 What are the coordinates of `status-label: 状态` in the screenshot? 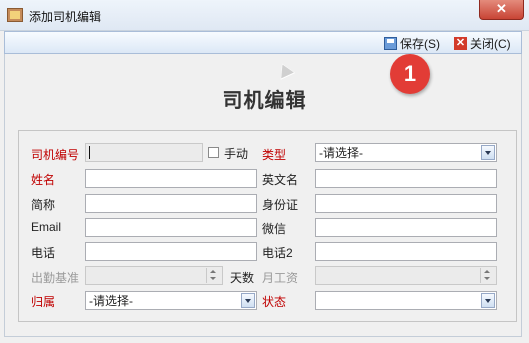 It's located at (274, 302).